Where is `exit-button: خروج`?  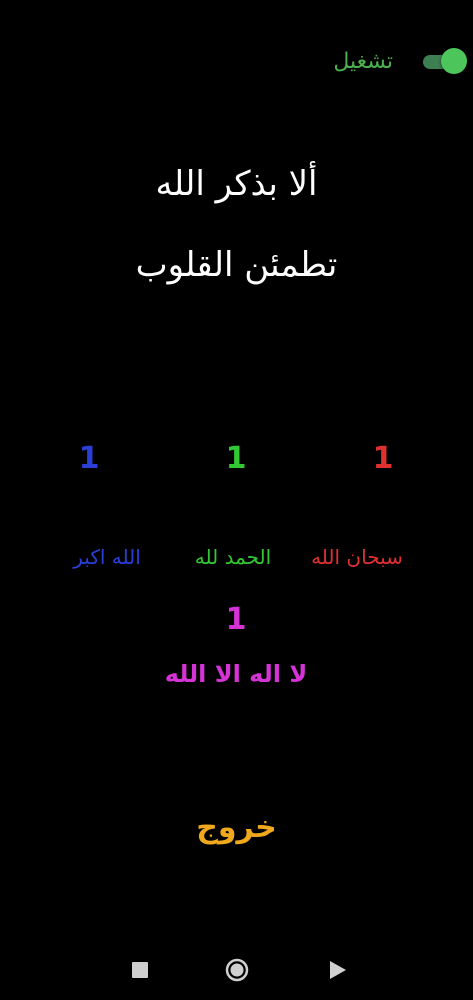
exit-button: خروج is located at coordinates (236, 827).